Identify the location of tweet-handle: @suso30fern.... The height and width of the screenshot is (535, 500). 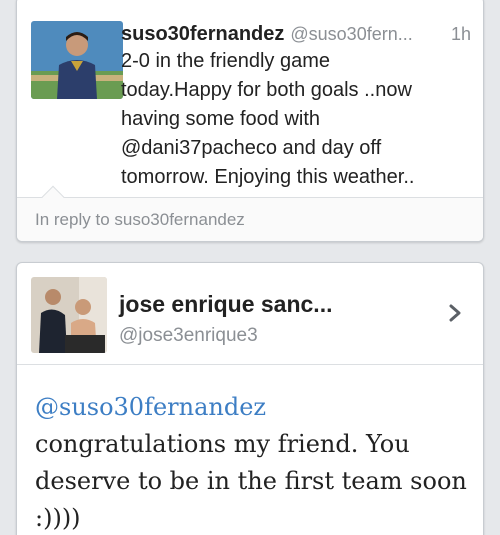
(351, 34).